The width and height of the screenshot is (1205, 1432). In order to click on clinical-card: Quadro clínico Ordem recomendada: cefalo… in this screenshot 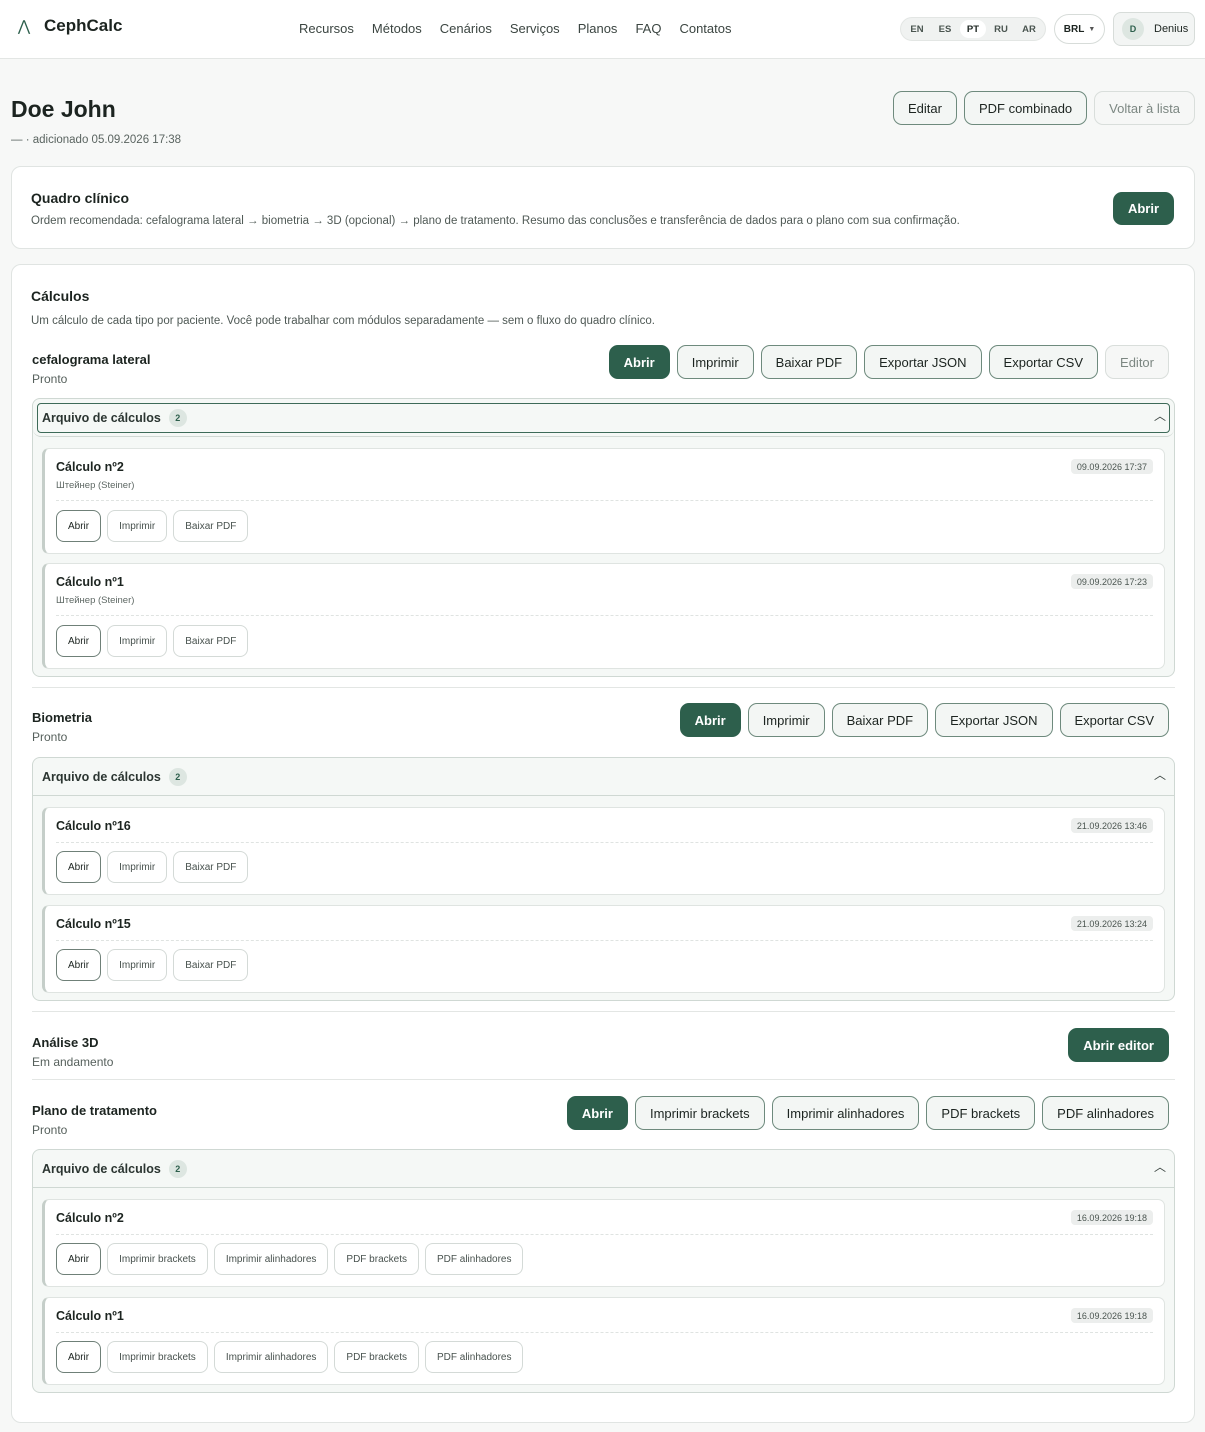, I will do `click(603, 207)`.